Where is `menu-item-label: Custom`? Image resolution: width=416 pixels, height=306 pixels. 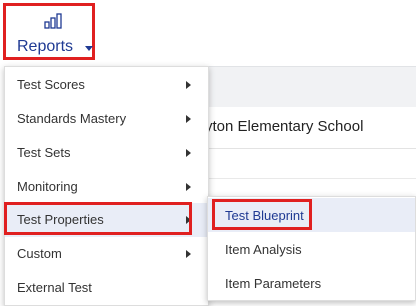
menu-item-label: Custom is located at coordinates (39, 253).